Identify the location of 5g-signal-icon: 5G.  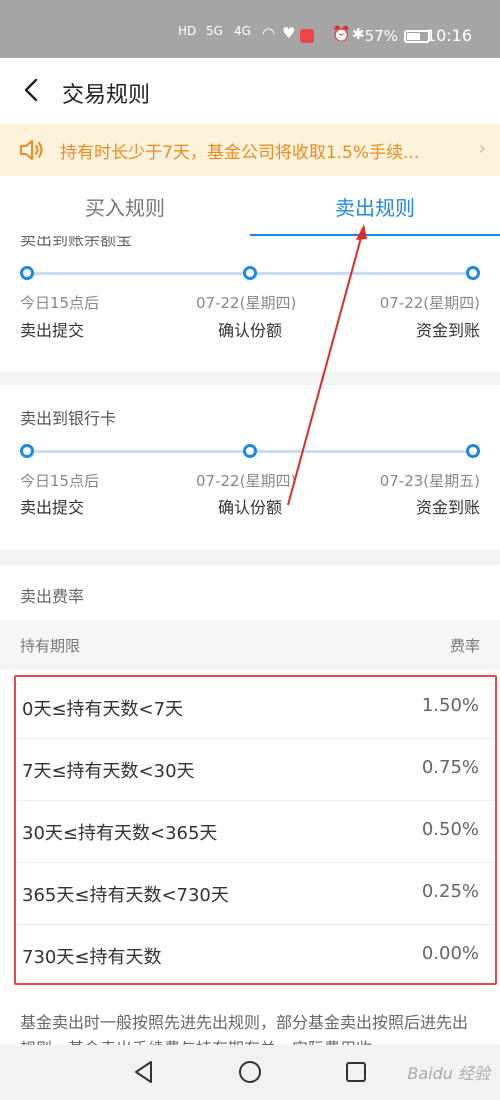
(214, 31).